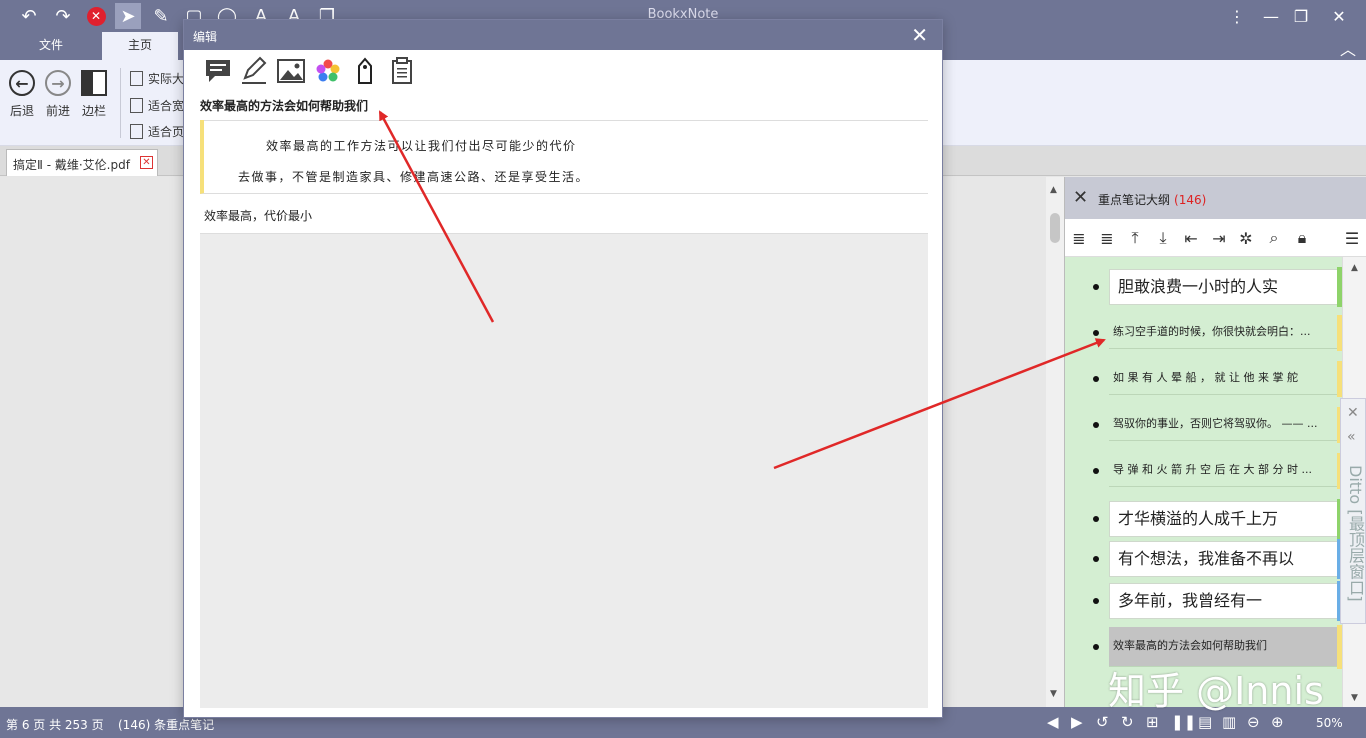 This screenshot has width=1366, height=738. I want to click on outline-menu-icon: ☰, so click(1352, 238).